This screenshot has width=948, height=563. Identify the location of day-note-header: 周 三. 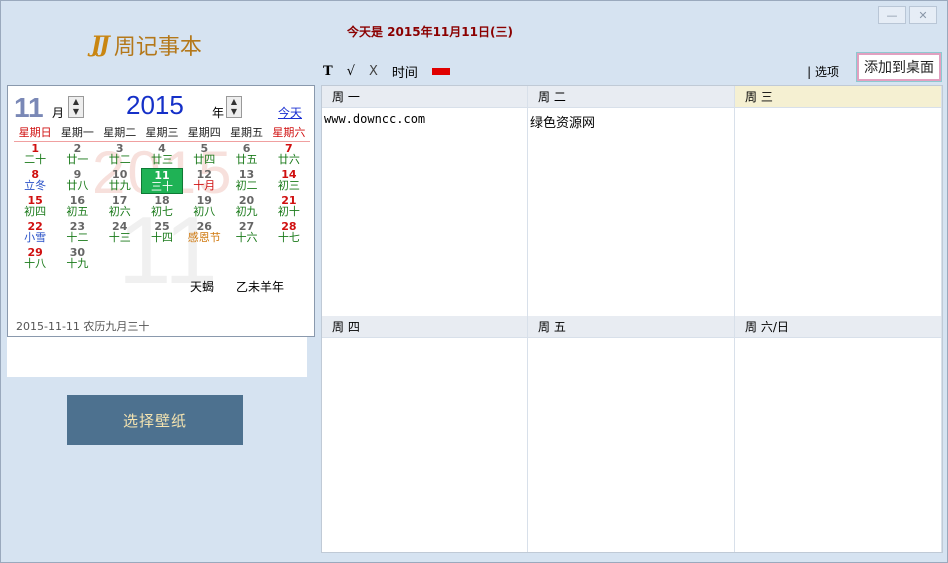
(838, 97).